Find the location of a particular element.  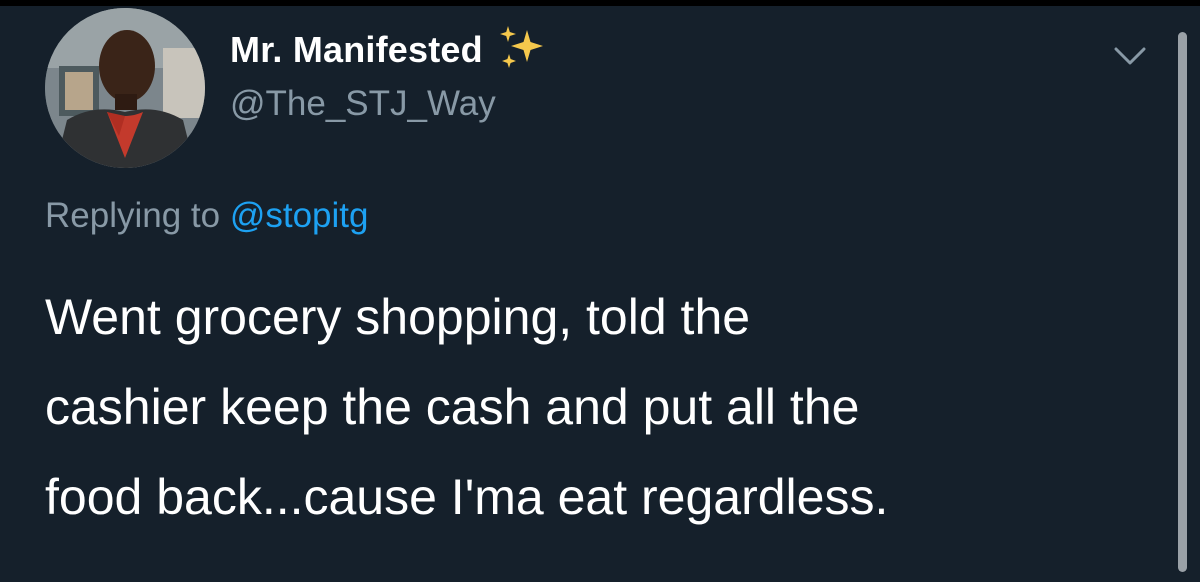

sparkles-icon is located at coordinates (521, 47).